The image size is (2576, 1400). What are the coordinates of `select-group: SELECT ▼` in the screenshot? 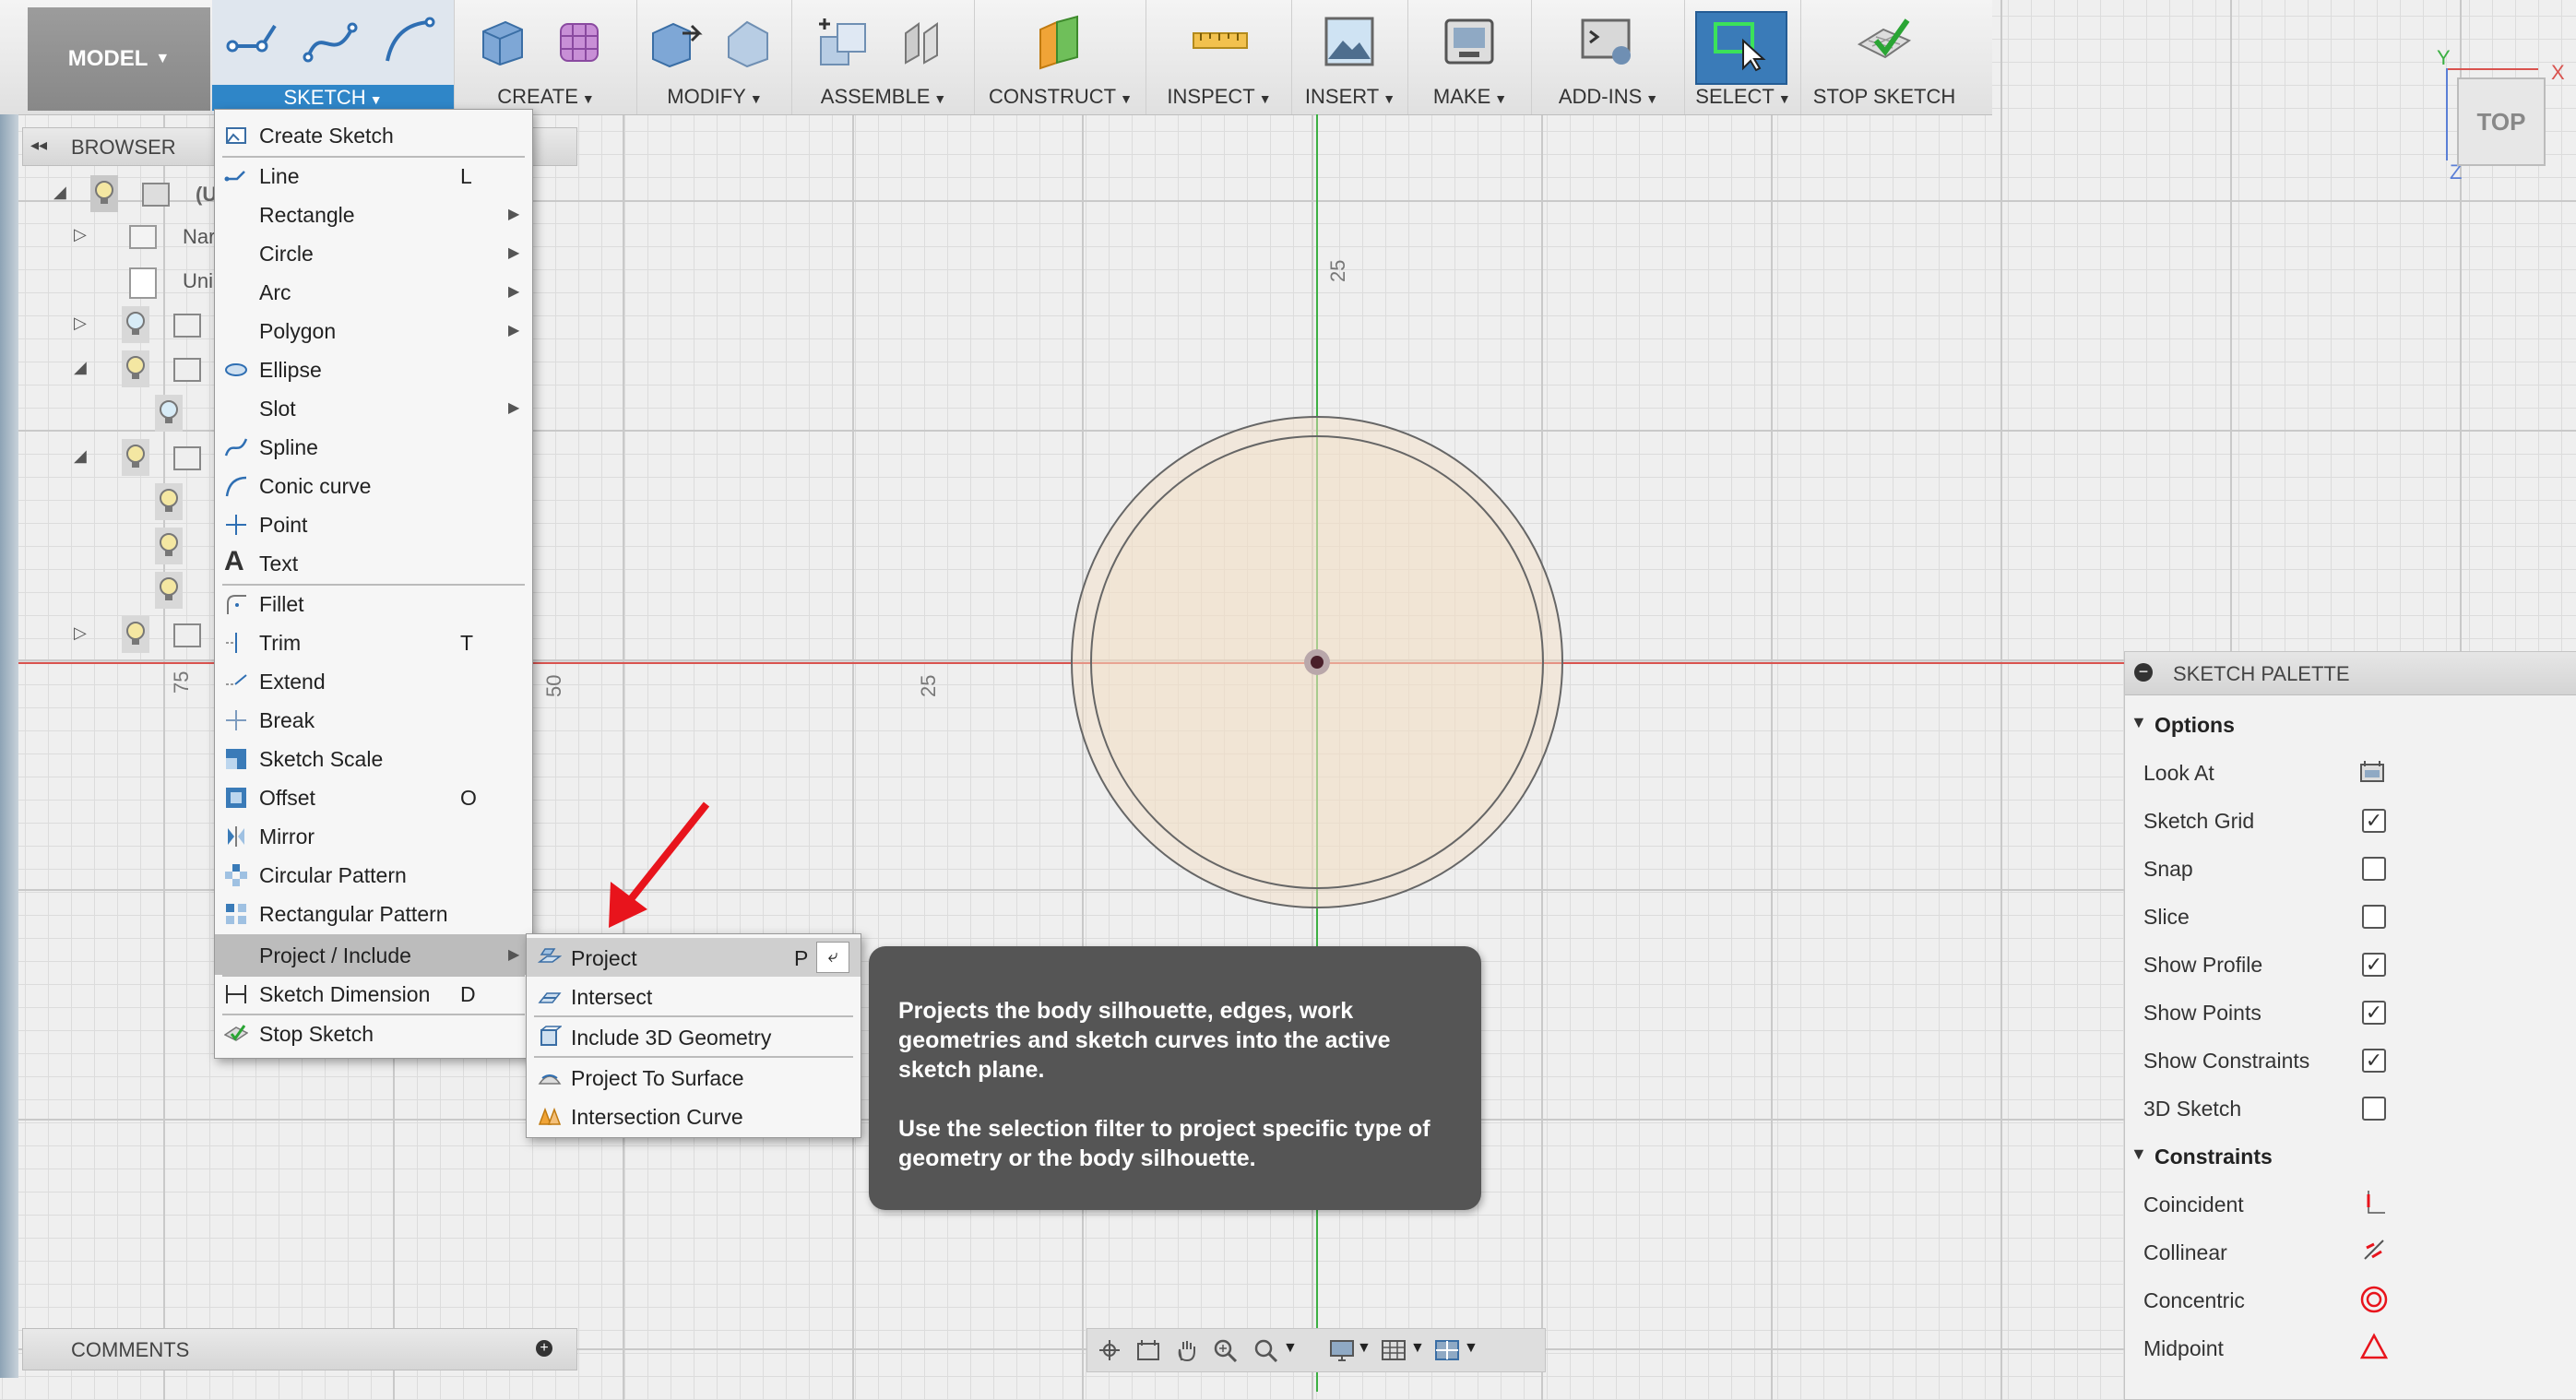 It's located at (1744, 57).